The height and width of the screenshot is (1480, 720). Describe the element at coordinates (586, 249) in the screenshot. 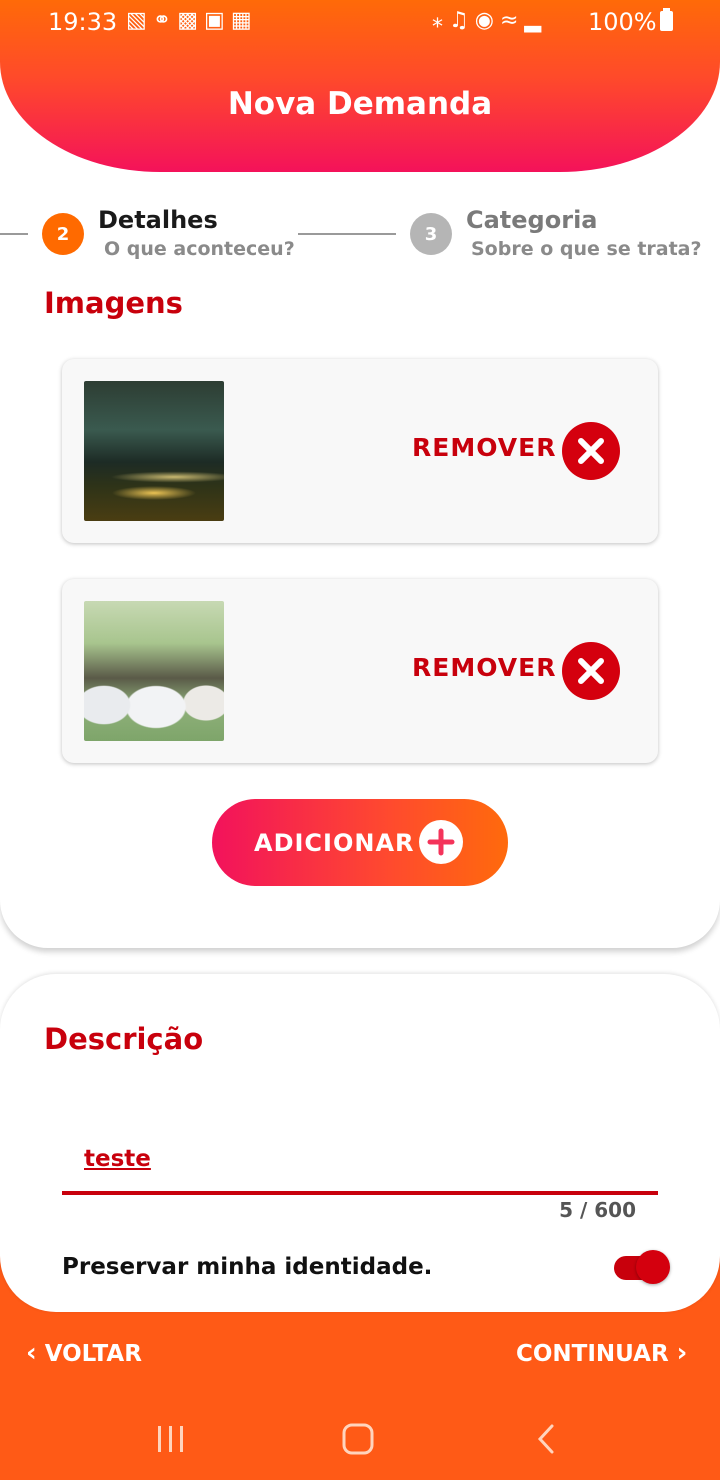

I see `step-3-subtitle: Sobre o que se trata?` at that location.